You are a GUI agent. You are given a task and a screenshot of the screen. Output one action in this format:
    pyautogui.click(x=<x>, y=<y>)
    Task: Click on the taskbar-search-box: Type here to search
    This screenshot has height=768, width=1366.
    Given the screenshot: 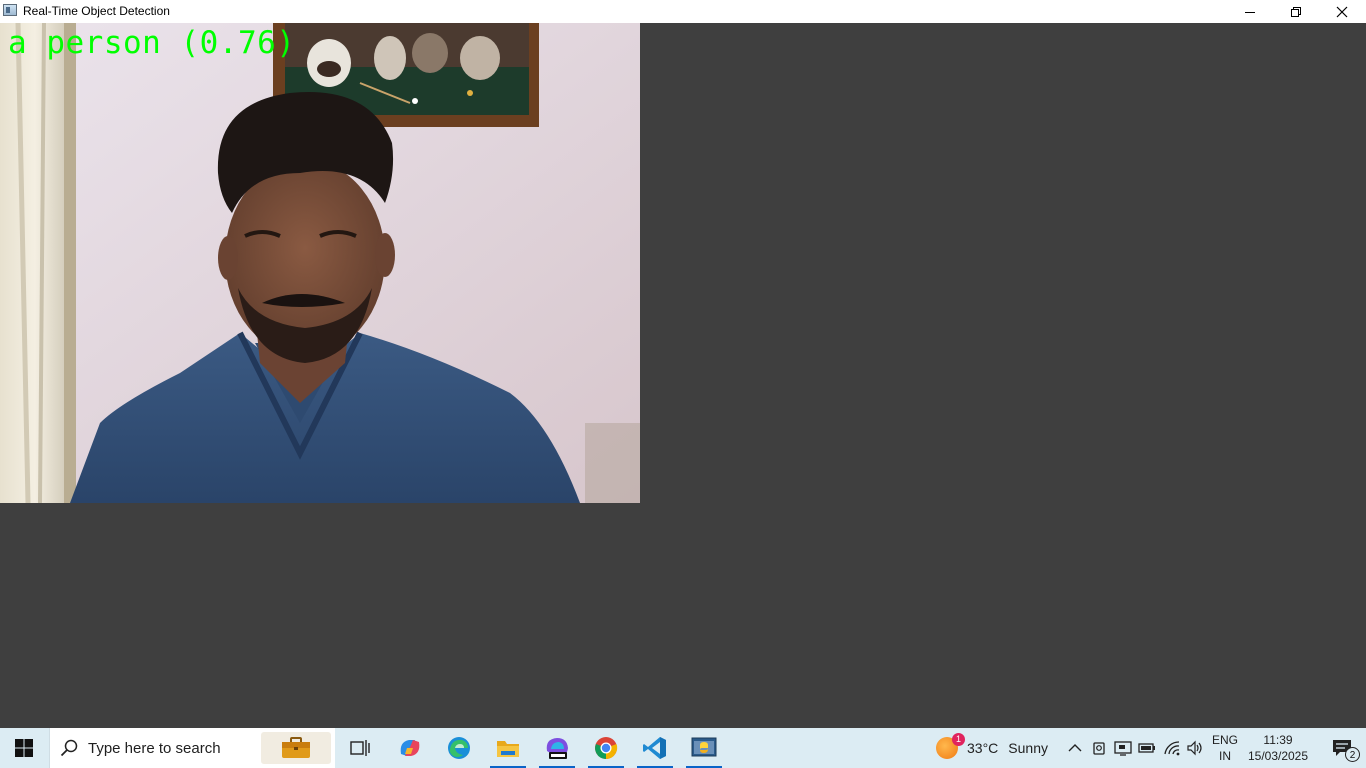 What is the action you would take?
    pyautogui.click(x=192, y=748)
    